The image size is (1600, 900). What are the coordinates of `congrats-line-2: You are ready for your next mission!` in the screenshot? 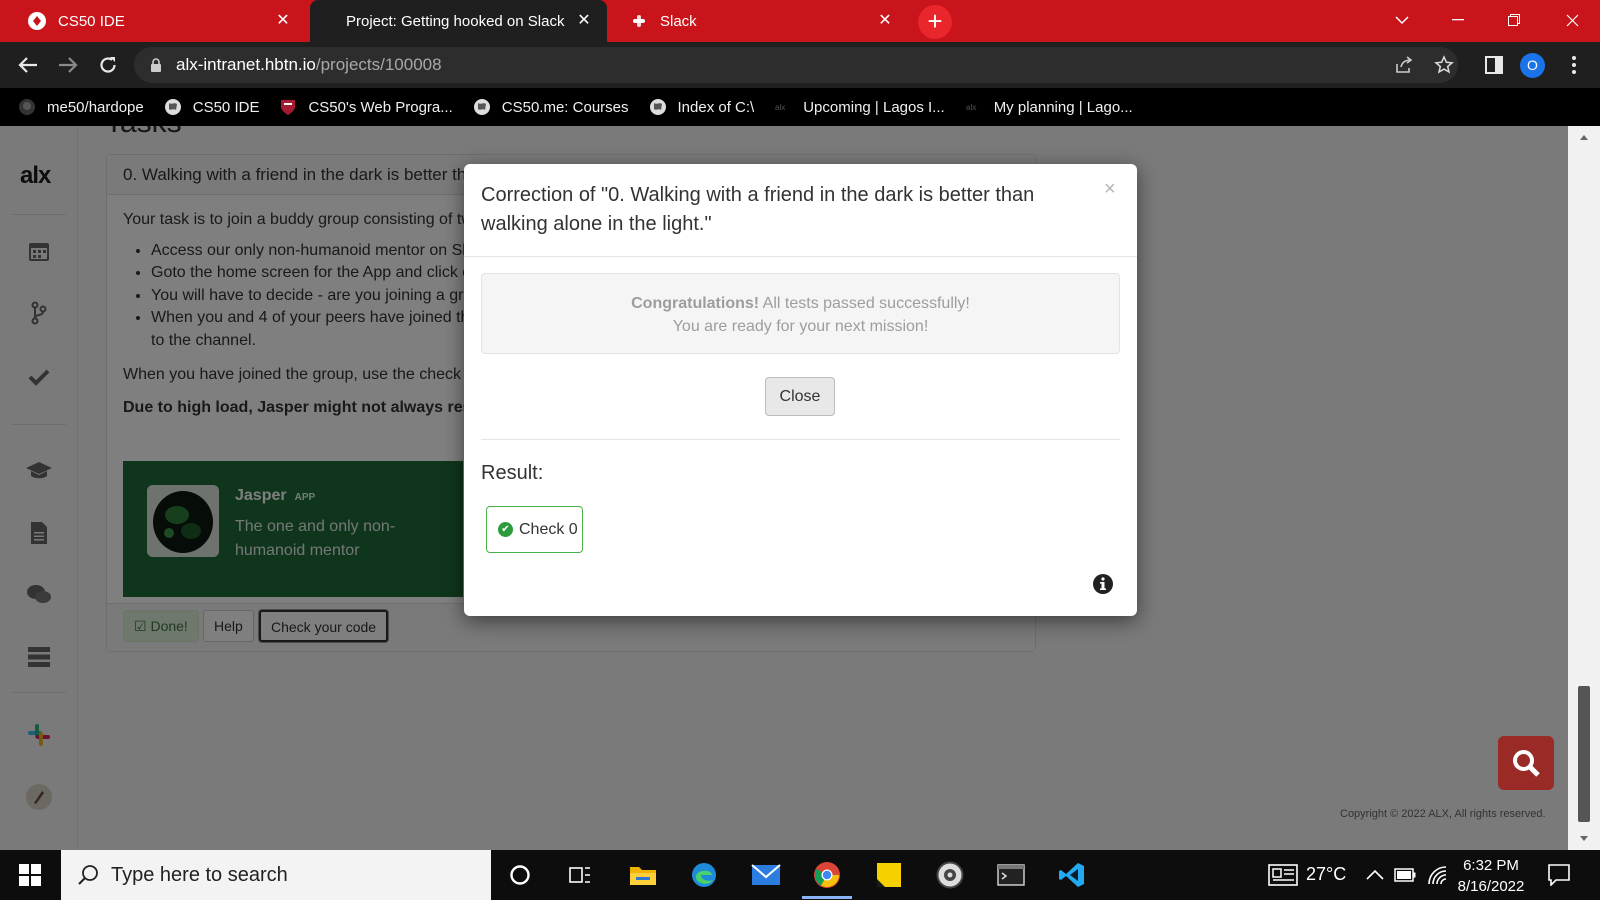 It's located at (800, 326).